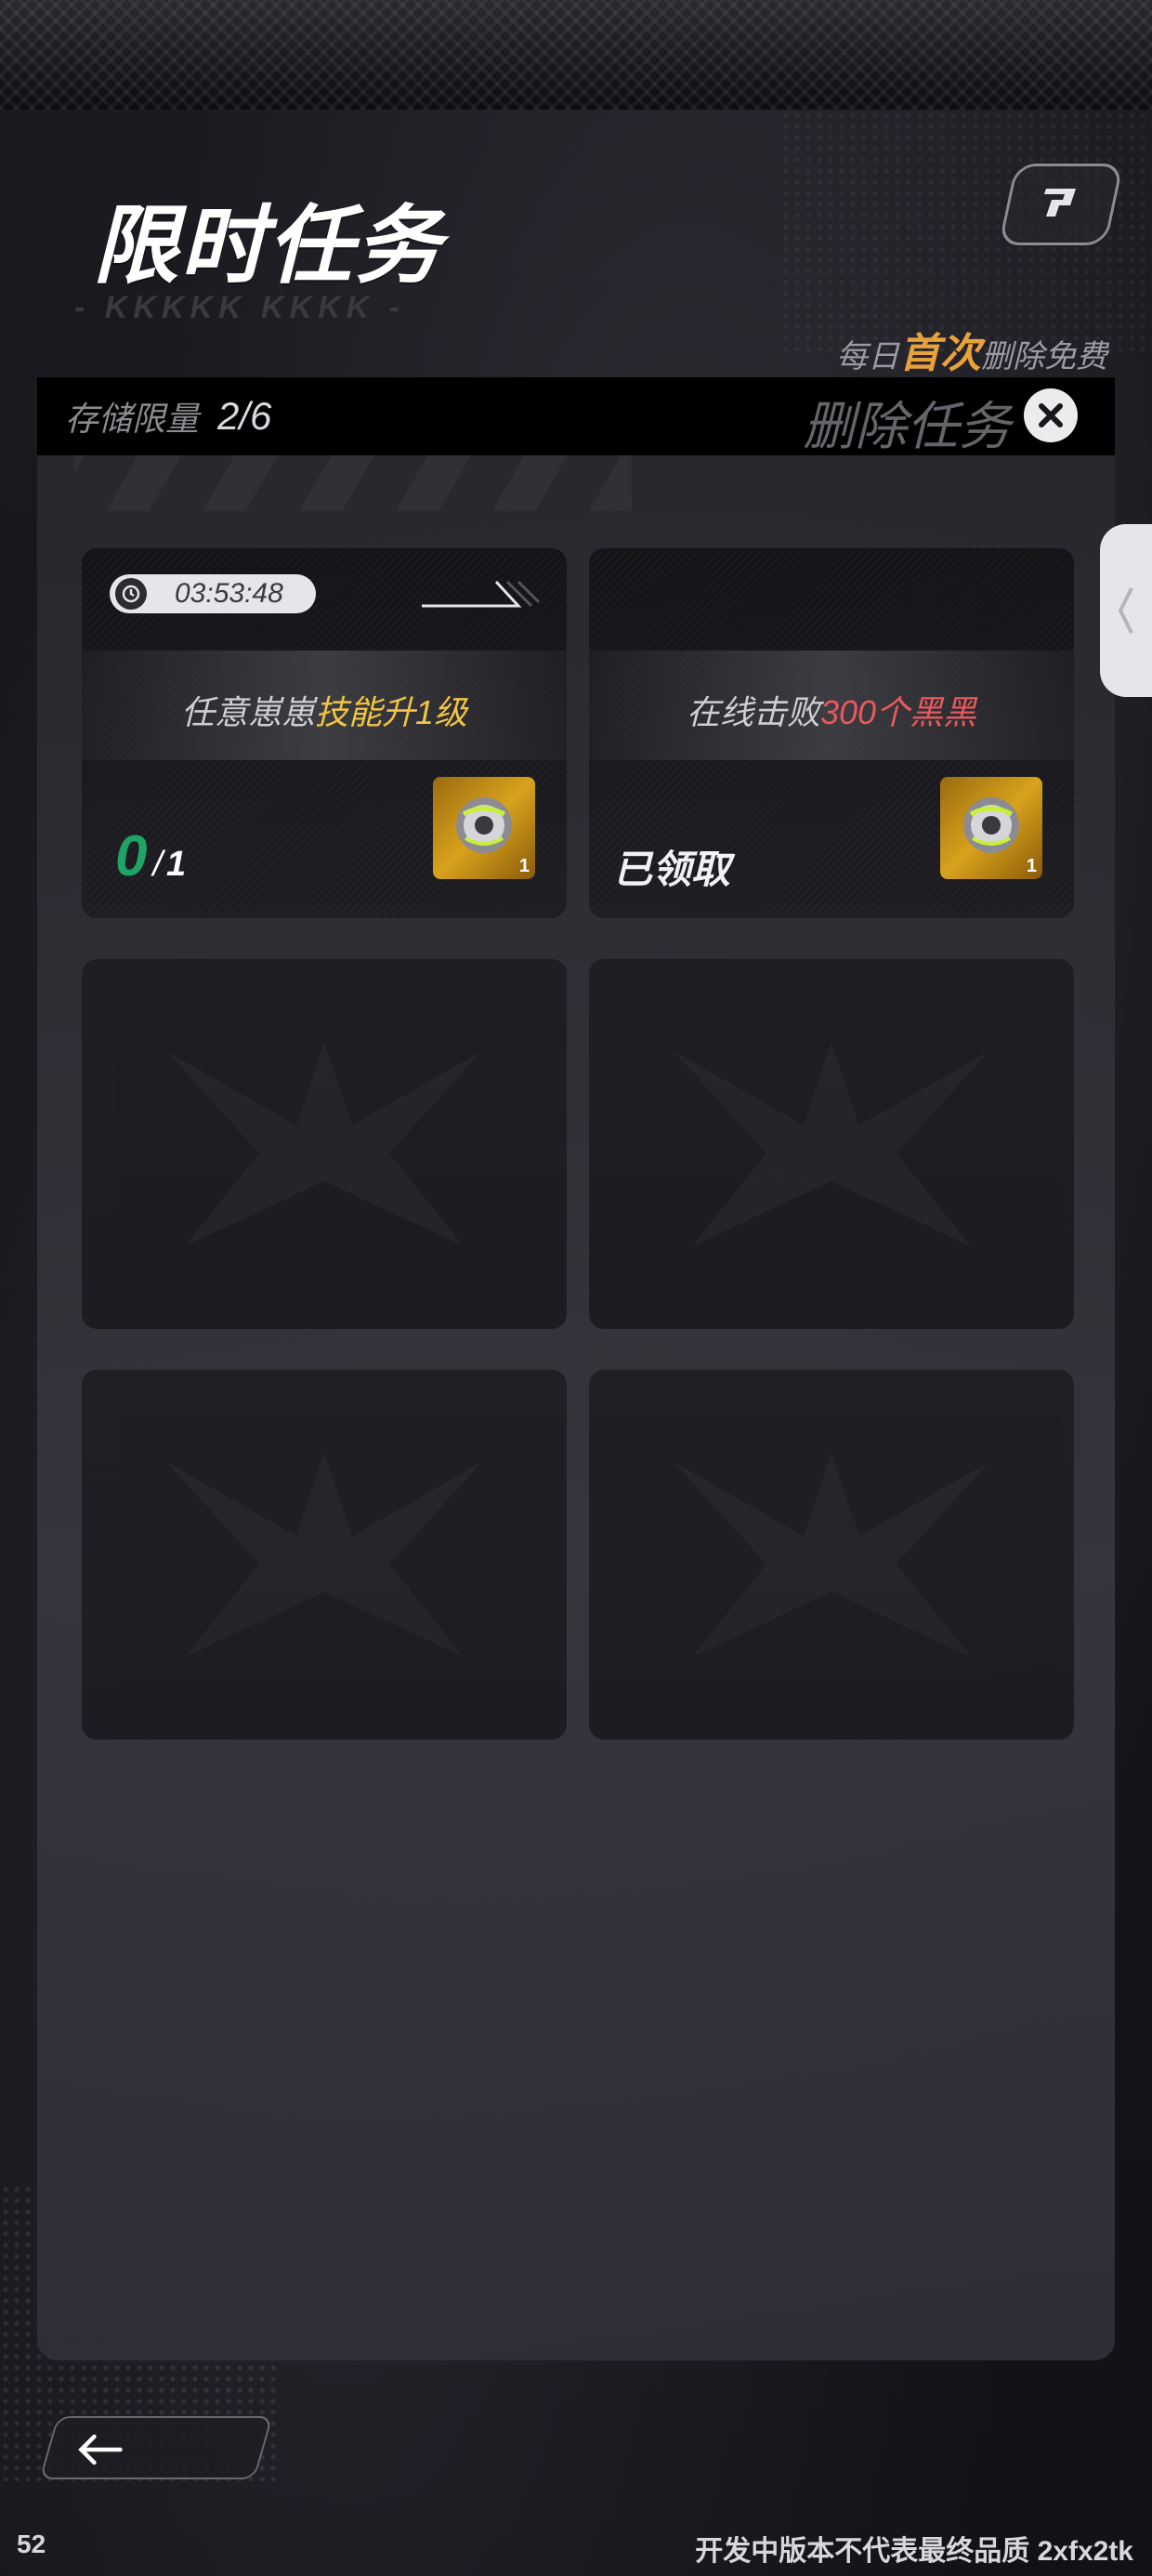  What do you see at coordinates (324, 733) in the screenshot?
I see `task-card: 03:53:48 任意崽崽技能升1级 0 / 1 1` at bounding box center [324, 733].